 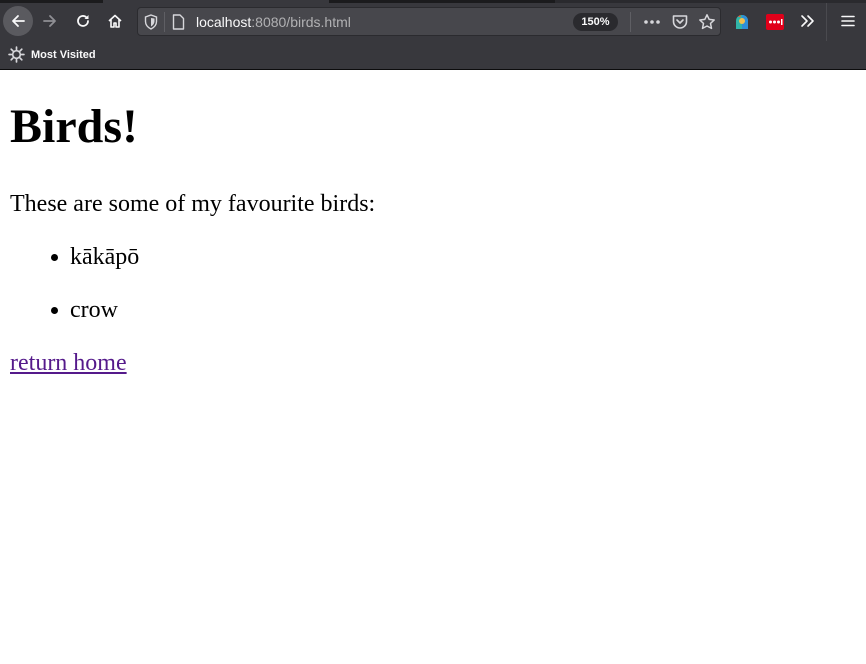 What do you see at coordinates (16, 54) in the screenshot?
I see `gear-icon` at bounding box center [16, 54].